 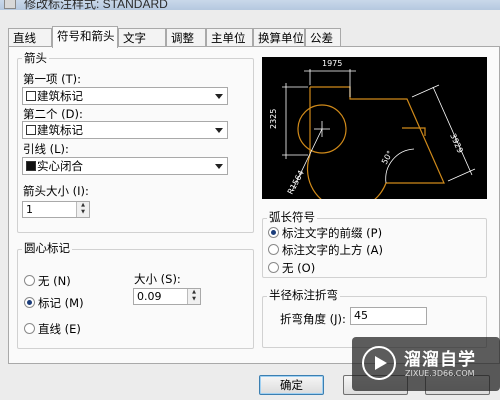 What do you see at coordinates (52, 79) in the screenshot?
I see `first-arrow-label: 第一项 (T):` at bounding box center [52, 79].